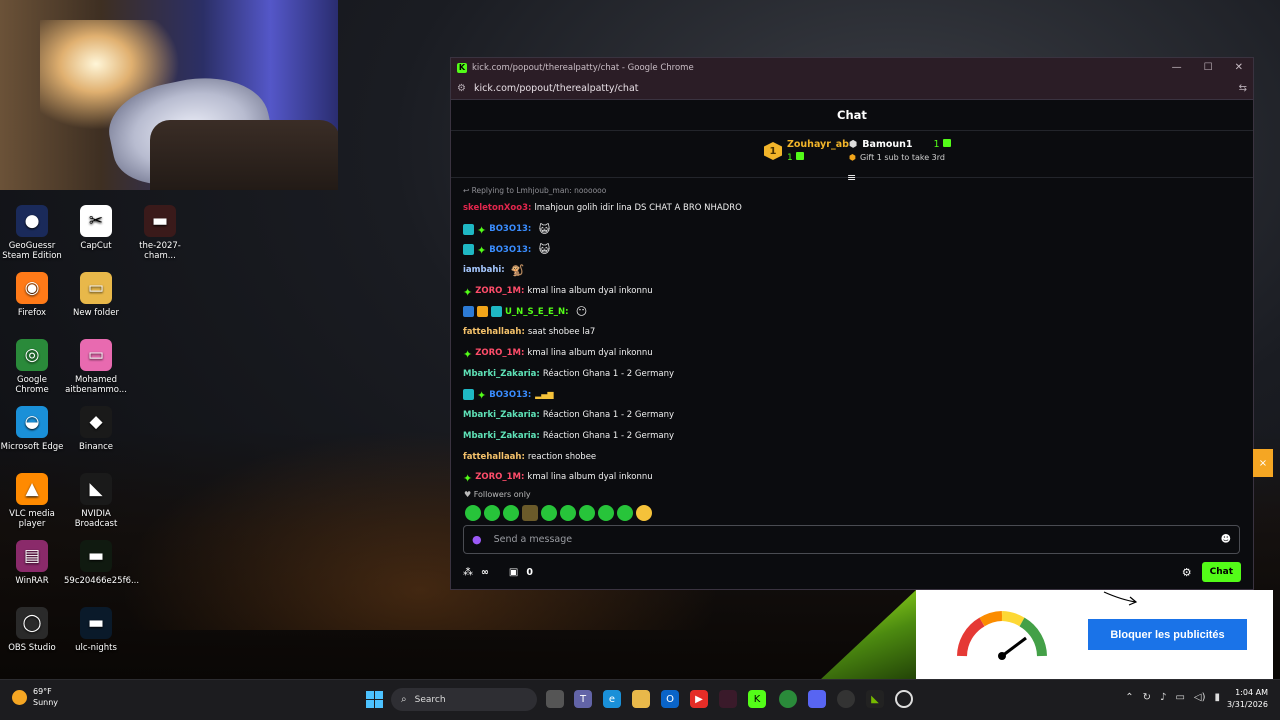 The image size is (1280, 720). What do you see at coordinates (1239, 67) in the screenshot?
I see `close-icon: ✕` at bounding box center [1239, 67].